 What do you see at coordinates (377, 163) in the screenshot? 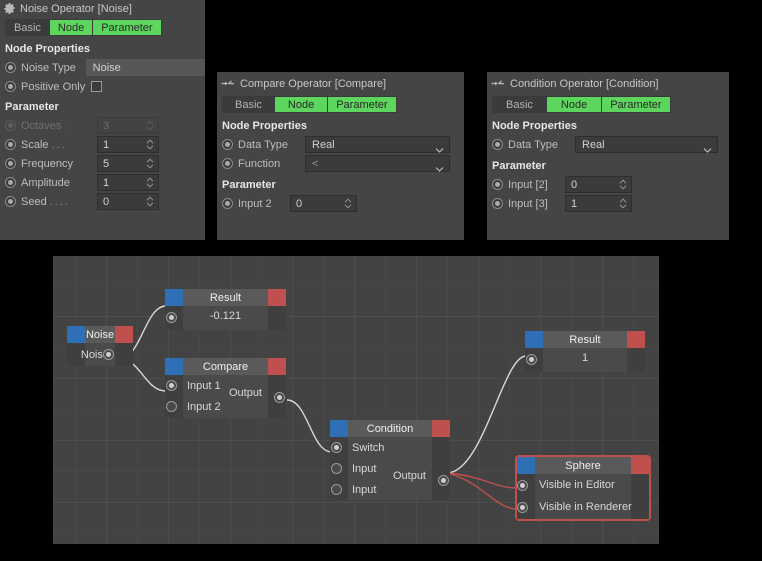
I see `function-dropdown: <` at bounding box center [377, 163].